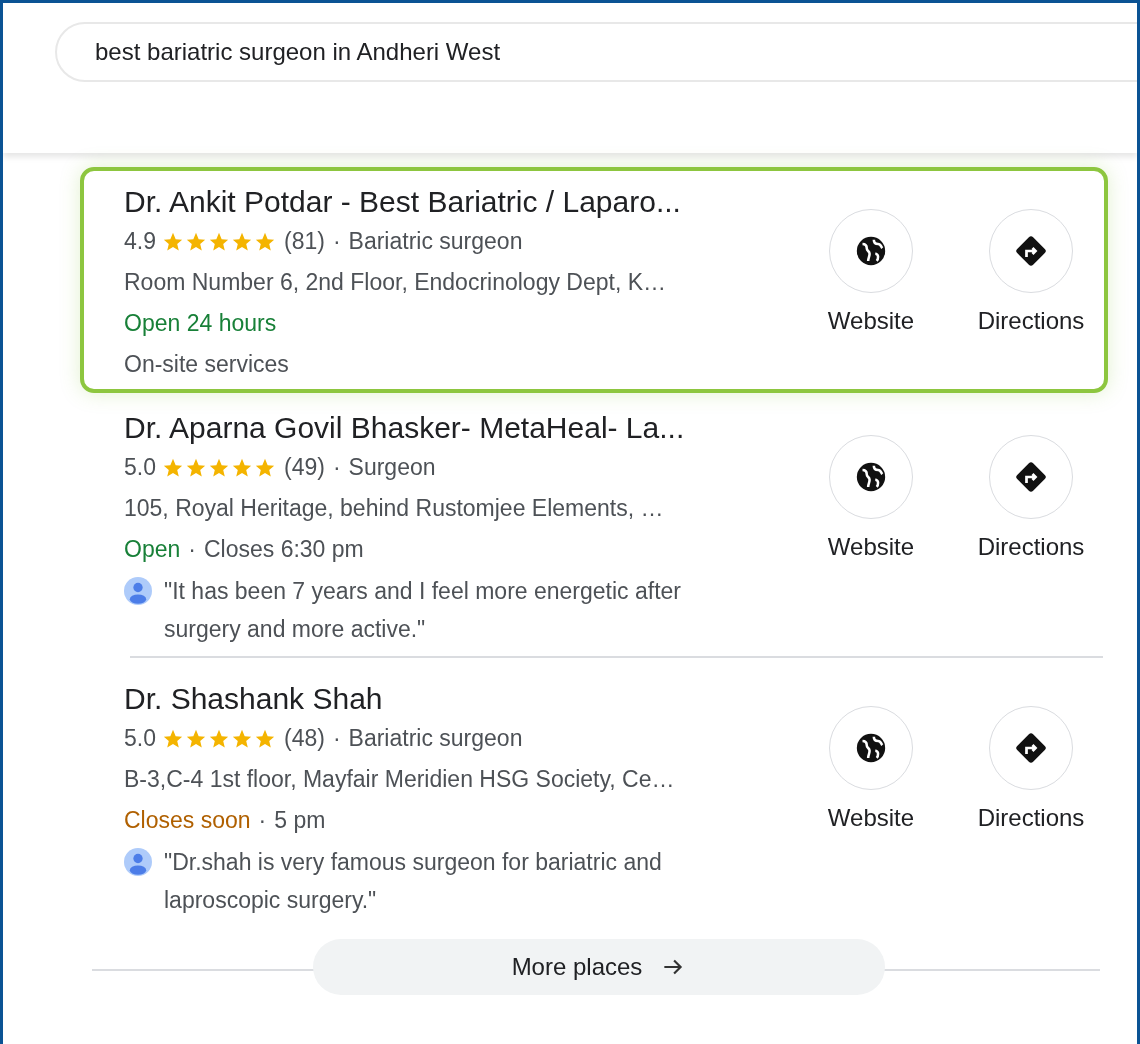  Describe the element at coordinates (413, 881) in the screenshot. I see `review-snippet: "Dr.shah is very famous surgeon for bariatric and laproscopic surgery."` at that location.